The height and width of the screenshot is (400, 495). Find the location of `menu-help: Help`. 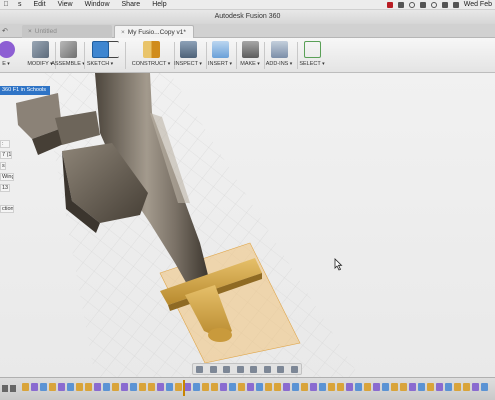

menu-help: Help is located at coordinates (159, 4).